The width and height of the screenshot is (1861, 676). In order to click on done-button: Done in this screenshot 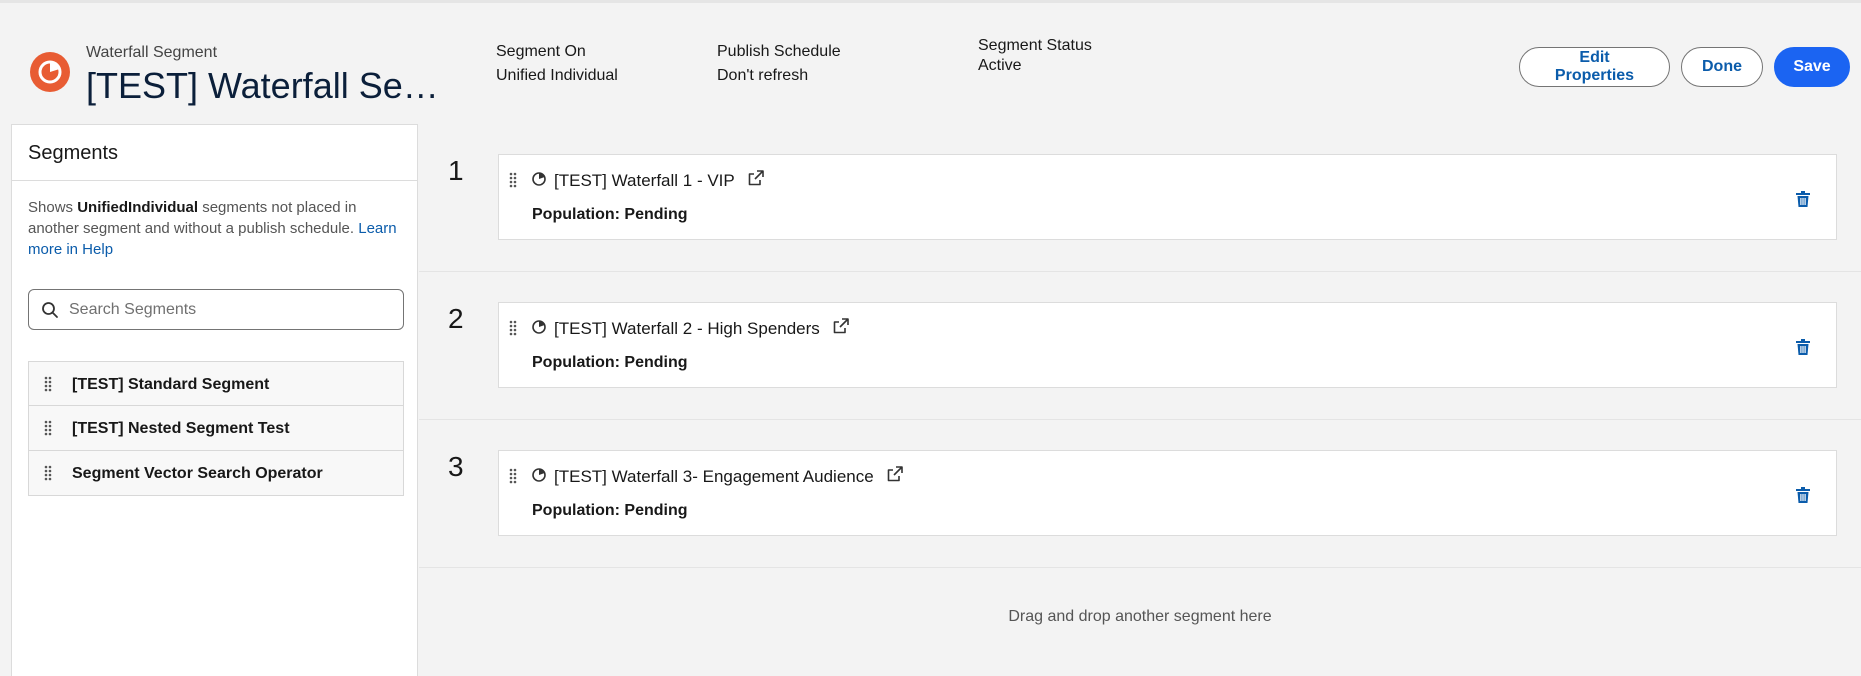, I will do `click(1722, 67)`.